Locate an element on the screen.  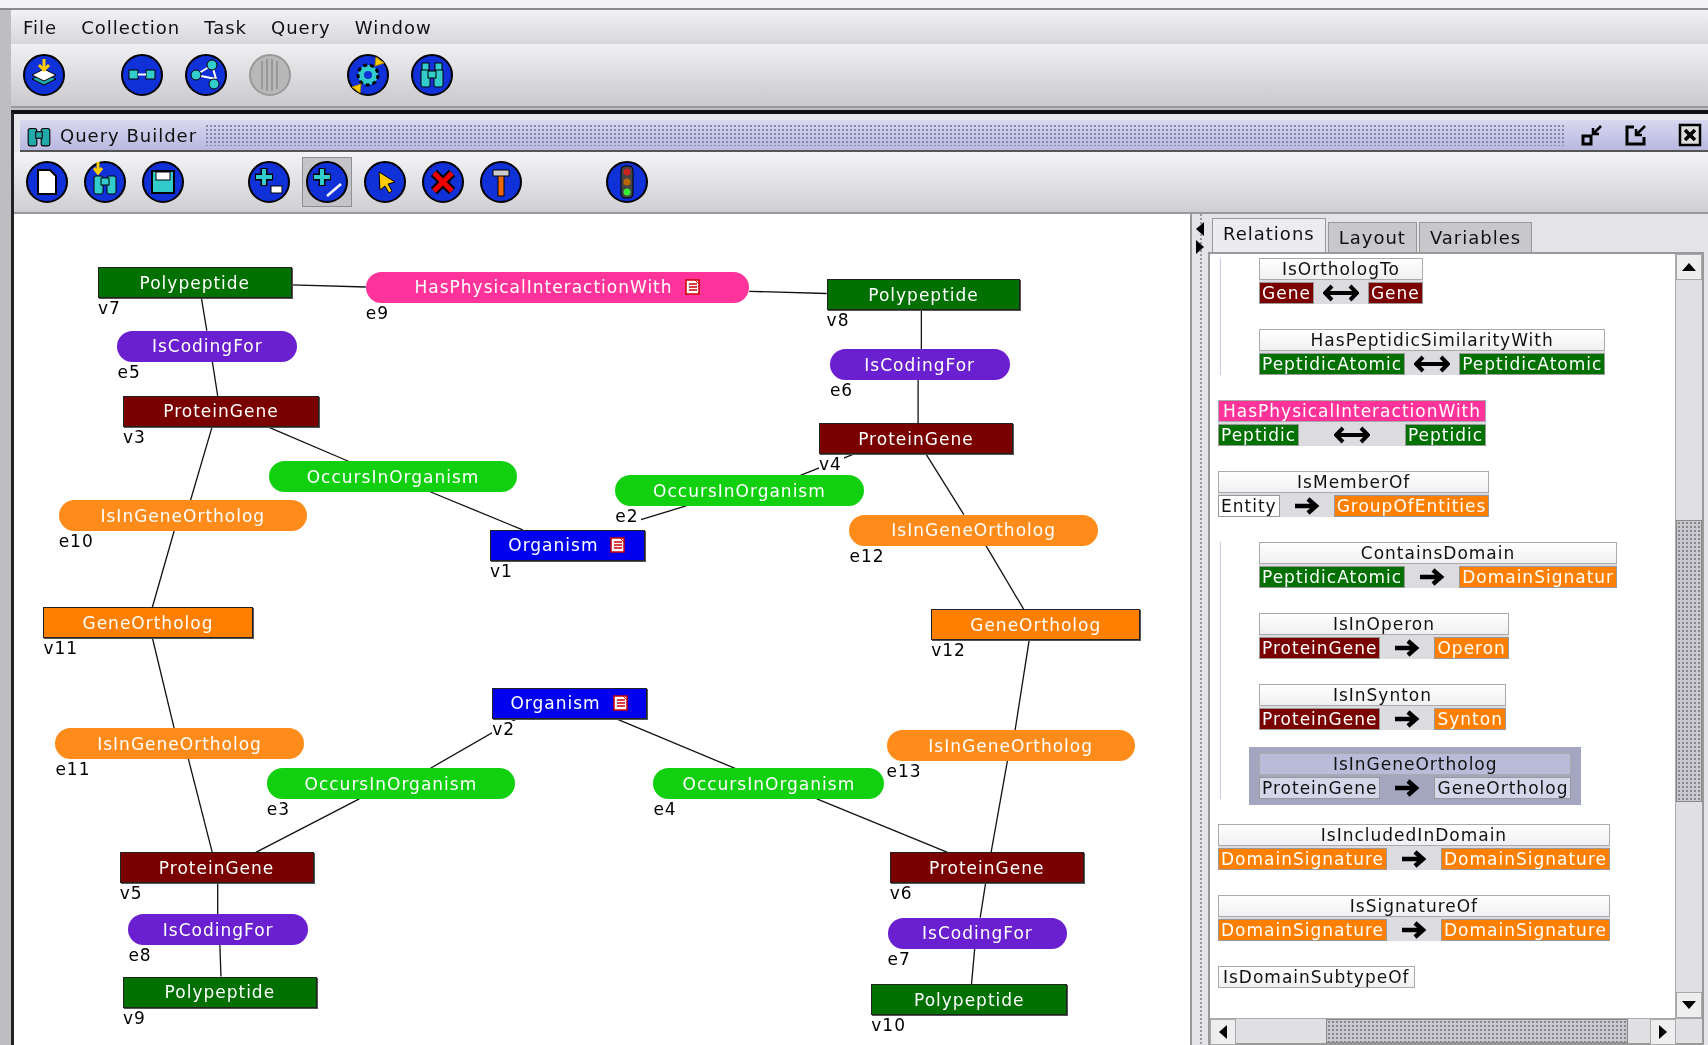
add-edge-icon is located at coordinates (327, 182).